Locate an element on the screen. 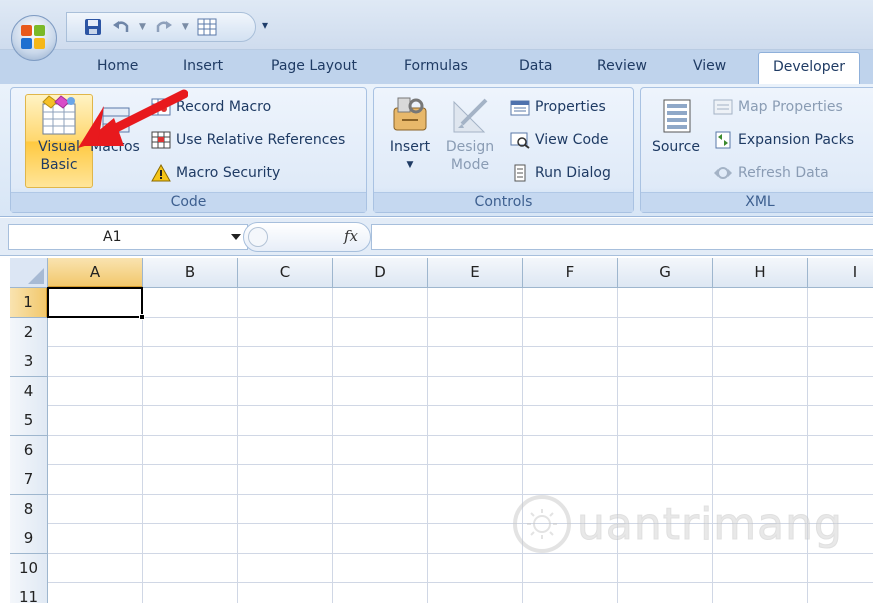  name-box-dropdown-icon is located at coordinates (236, 237).